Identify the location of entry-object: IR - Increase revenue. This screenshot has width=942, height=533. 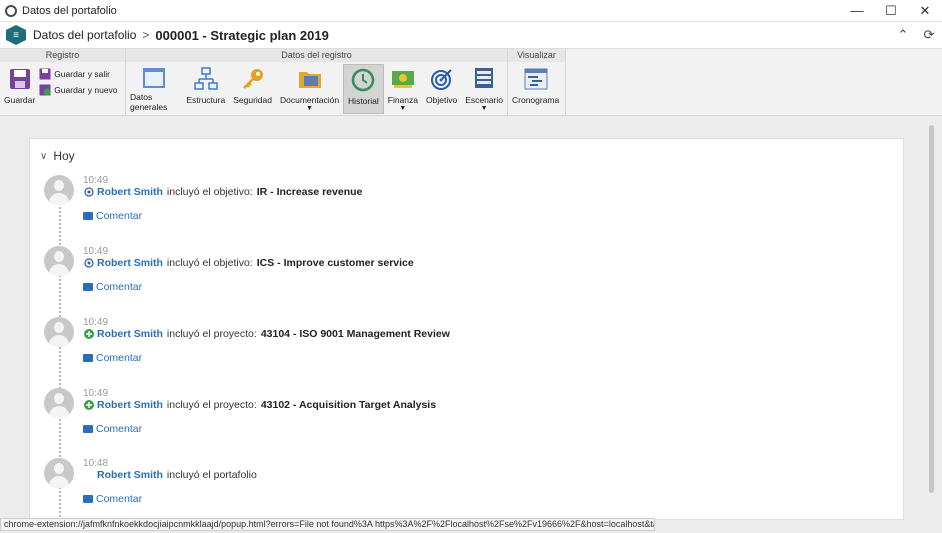
(309, 192).